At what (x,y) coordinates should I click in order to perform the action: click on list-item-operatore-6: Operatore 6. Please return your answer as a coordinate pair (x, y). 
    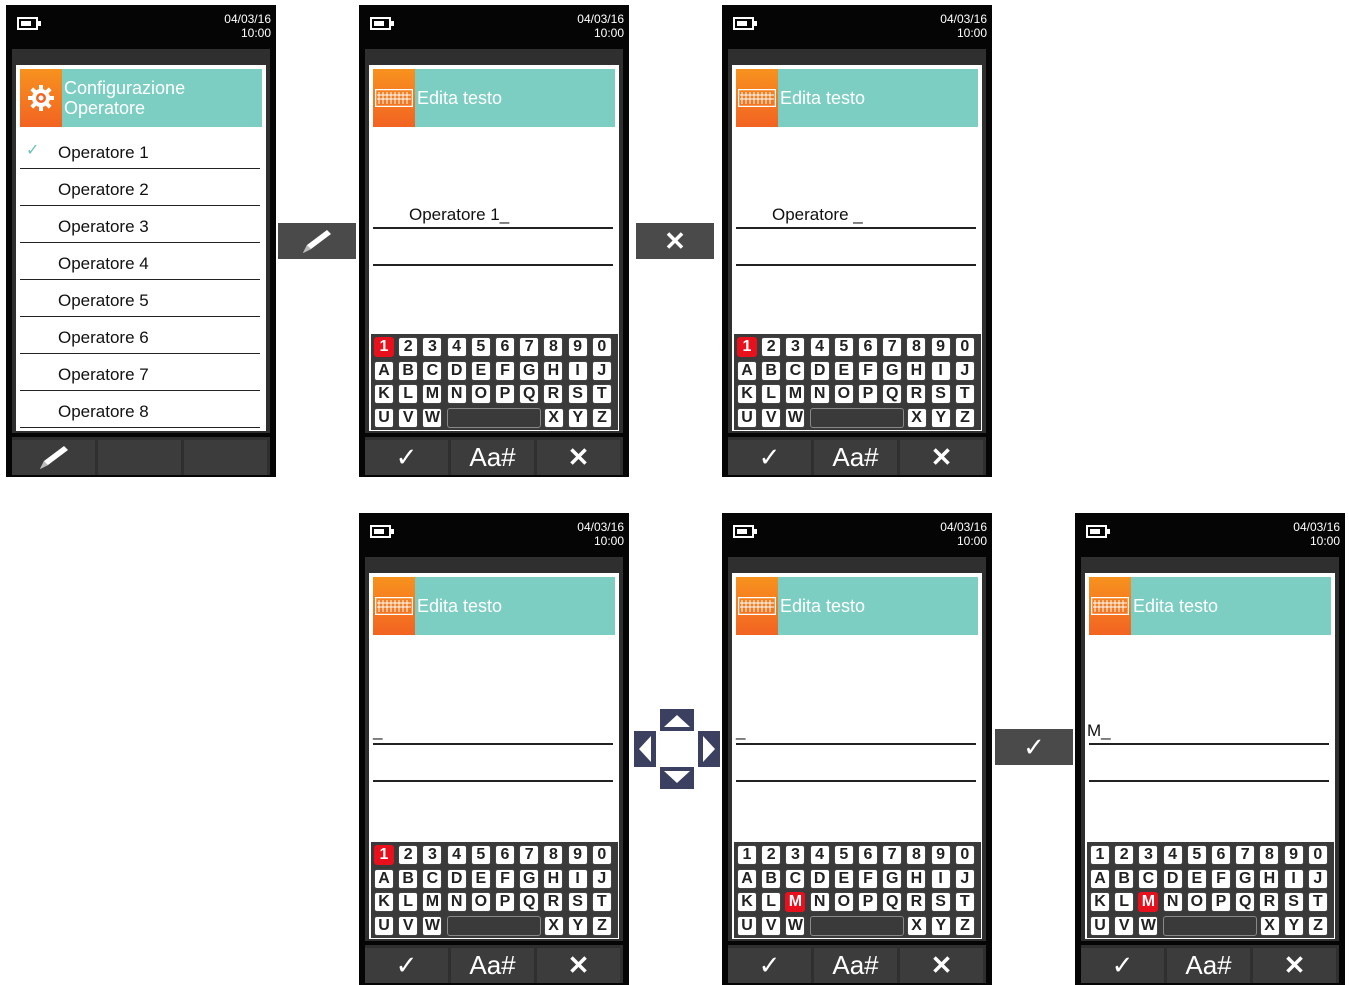
    Looking at the image, I should click on (140, 335).